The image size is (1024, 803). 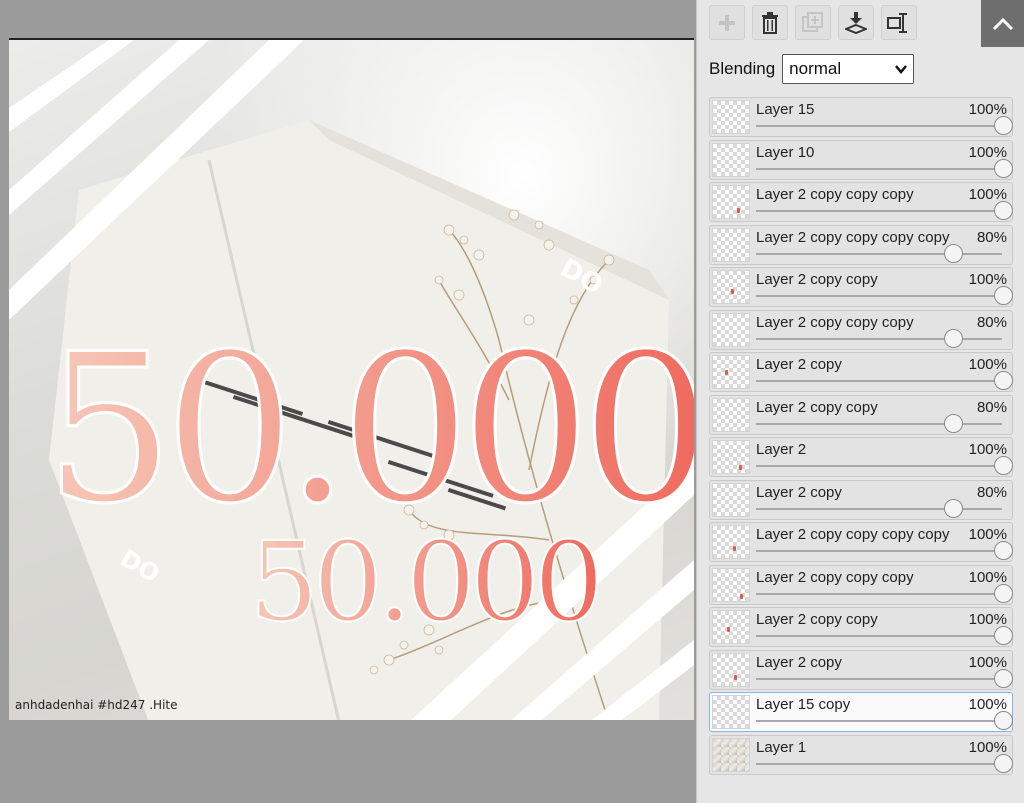 What do you see at coordinates (861, 159) in the screenshot?
I see `layer-row: Layer 10 100%` at bounding box center [861, 159].